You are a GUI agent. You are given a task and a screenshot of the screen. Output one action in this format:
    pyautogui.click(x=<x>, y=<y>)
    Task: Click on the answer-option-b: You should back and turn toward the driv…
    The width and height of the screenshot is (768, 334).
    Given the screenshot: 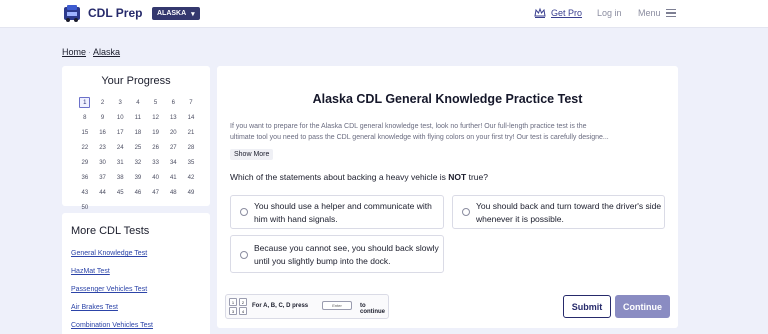 What is the action you would take?
    pyautogui.click(x=558, y=212)
    